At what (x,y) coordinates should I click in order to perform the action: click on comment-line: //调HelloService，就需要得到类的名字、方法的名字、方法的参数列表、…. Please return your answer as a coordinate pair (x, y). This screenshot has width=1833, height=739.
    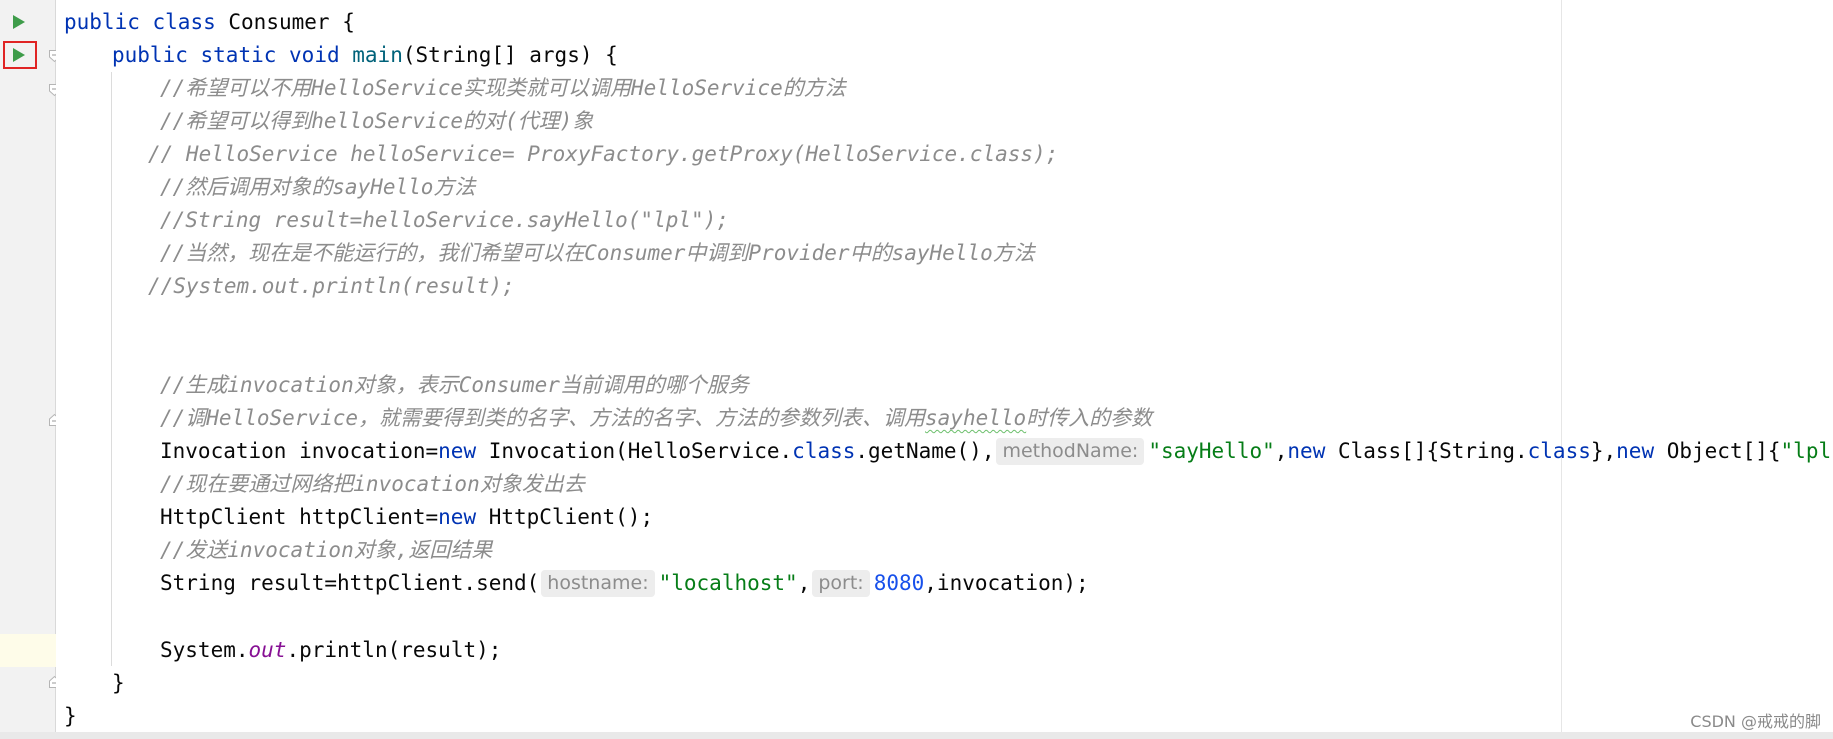
    Looking at the image, I should click on (656, 418).